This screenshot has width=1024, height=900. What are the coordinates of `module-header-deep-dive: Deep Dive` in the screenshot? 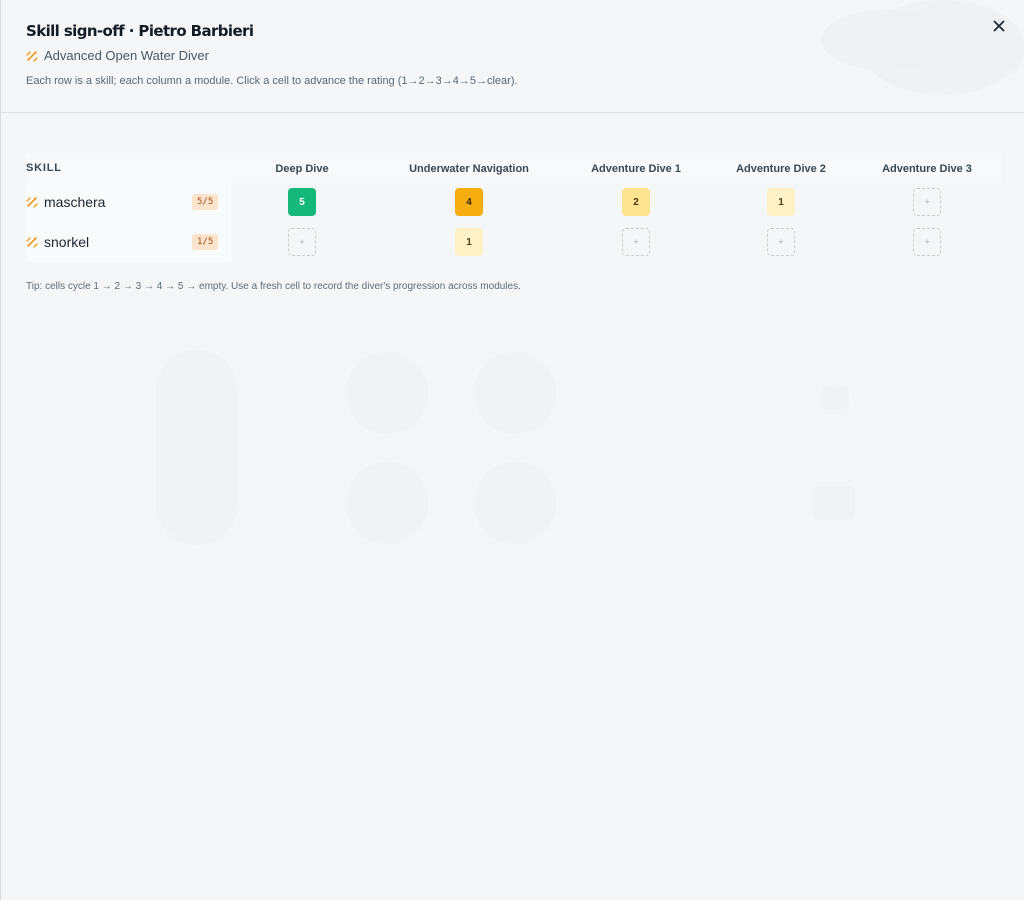 It's located at (302, 169).